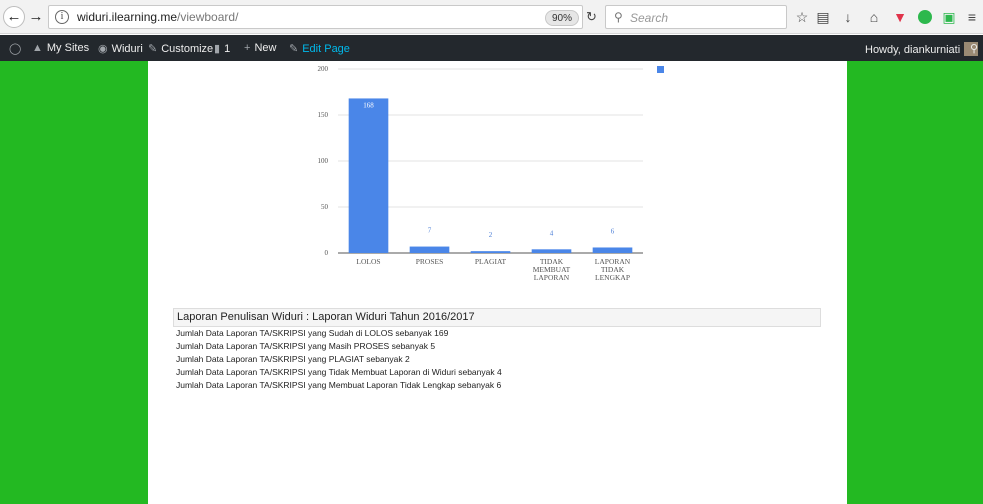  I want to click on extension-box-icon: ▣, so click(949, 17).